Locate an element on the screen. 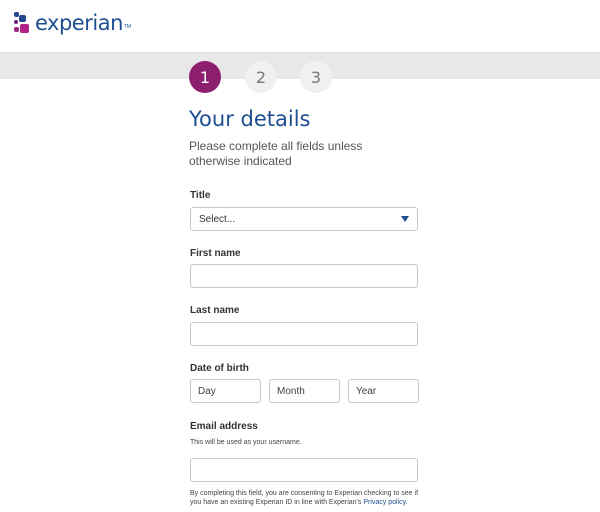  dropdown-arrow-icon is located at coordinates (405, 219).